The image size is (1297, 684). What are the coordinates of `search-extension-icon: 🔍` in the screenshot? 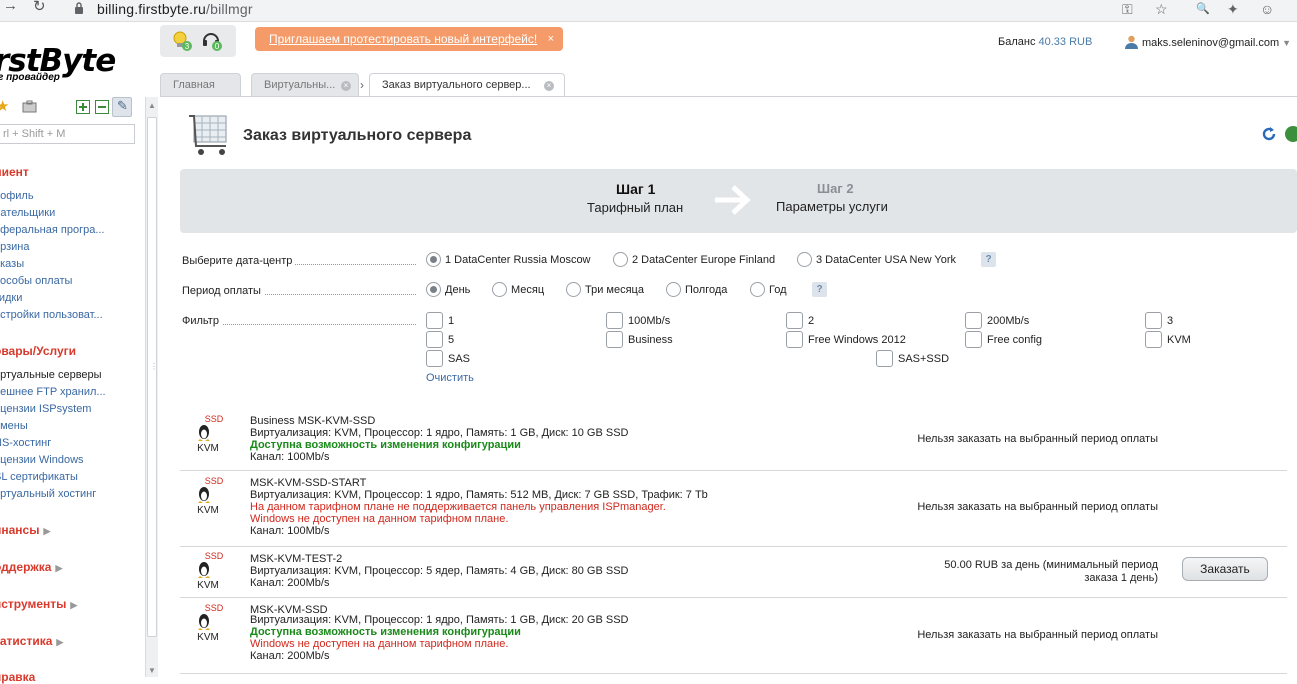 It's located at (1203, 8).